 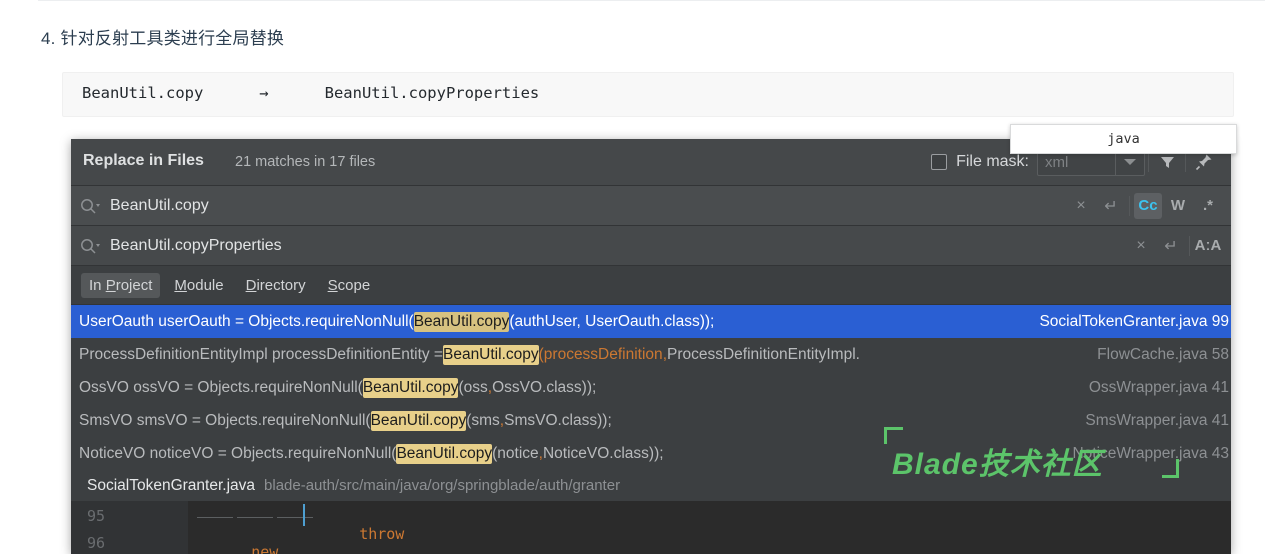 What do you see at coordinates (651, 285) in the screenshot?
I see `scope-tab-bar: In Project Module Directory Scope` at bounding box center [651, 285].